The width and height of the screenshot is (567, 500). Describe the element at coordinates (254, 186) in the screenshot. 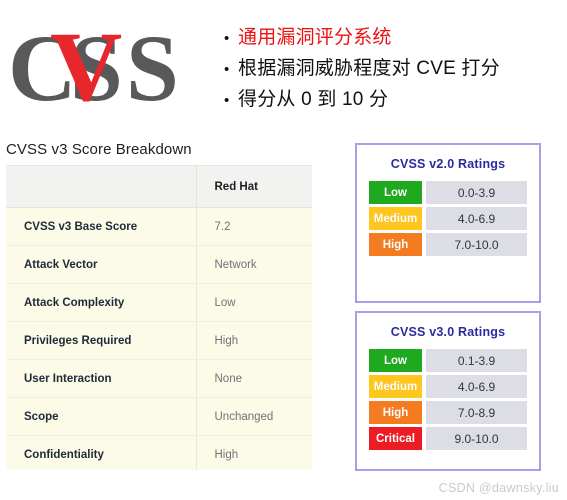

I see `table-header-vendor: Red Hat` at that location.